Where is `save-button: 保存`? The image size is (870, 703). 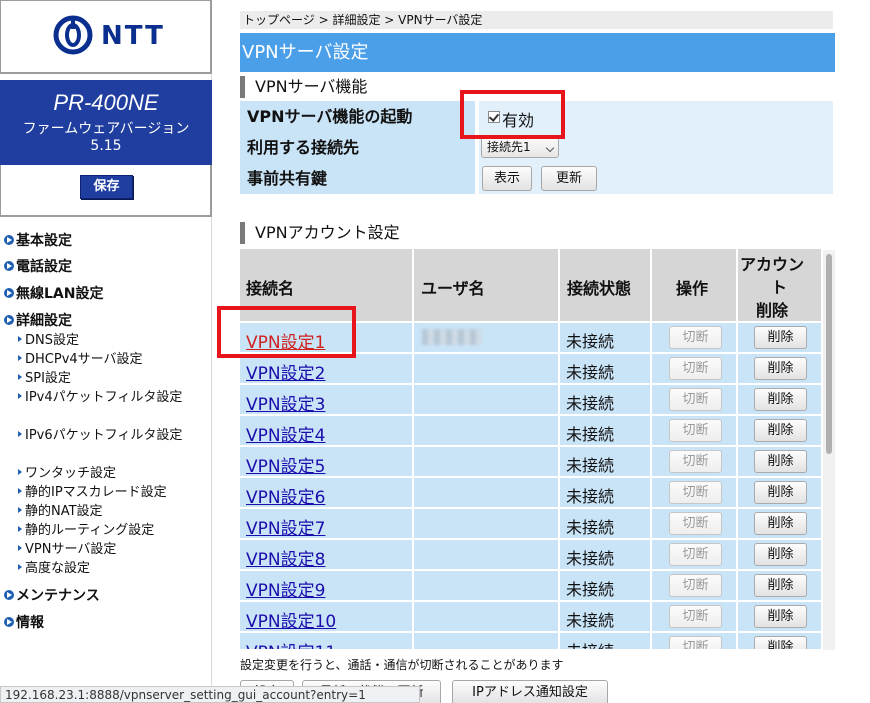 save-button: 保存 is located at coordinates (106, 187).